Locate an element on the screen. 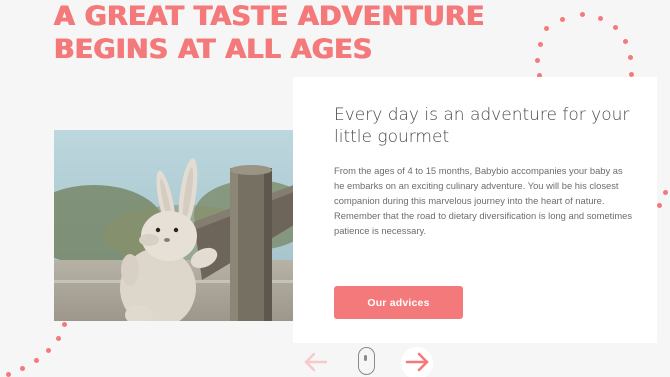  our-advices-button: Our advices is located at coordinates (398, 302).